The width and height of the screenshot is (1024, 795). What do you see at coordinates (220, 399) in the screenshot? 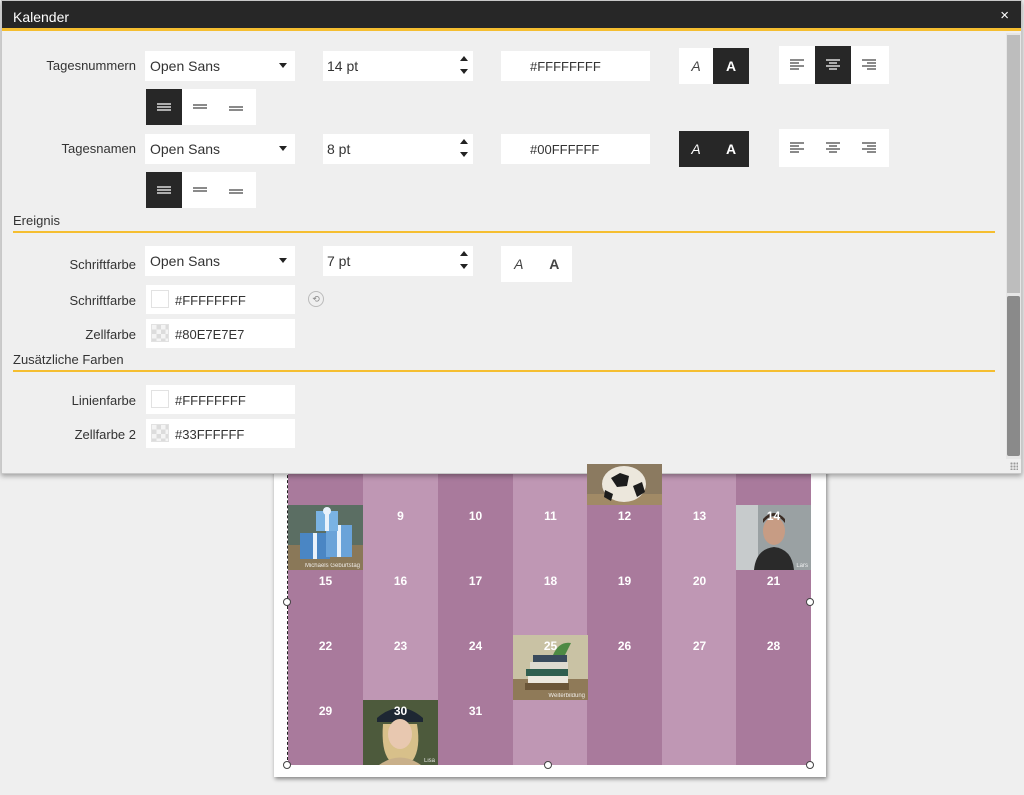
I see `line-color-field: #FFFFFFFF` at bounding box center [220, 399].